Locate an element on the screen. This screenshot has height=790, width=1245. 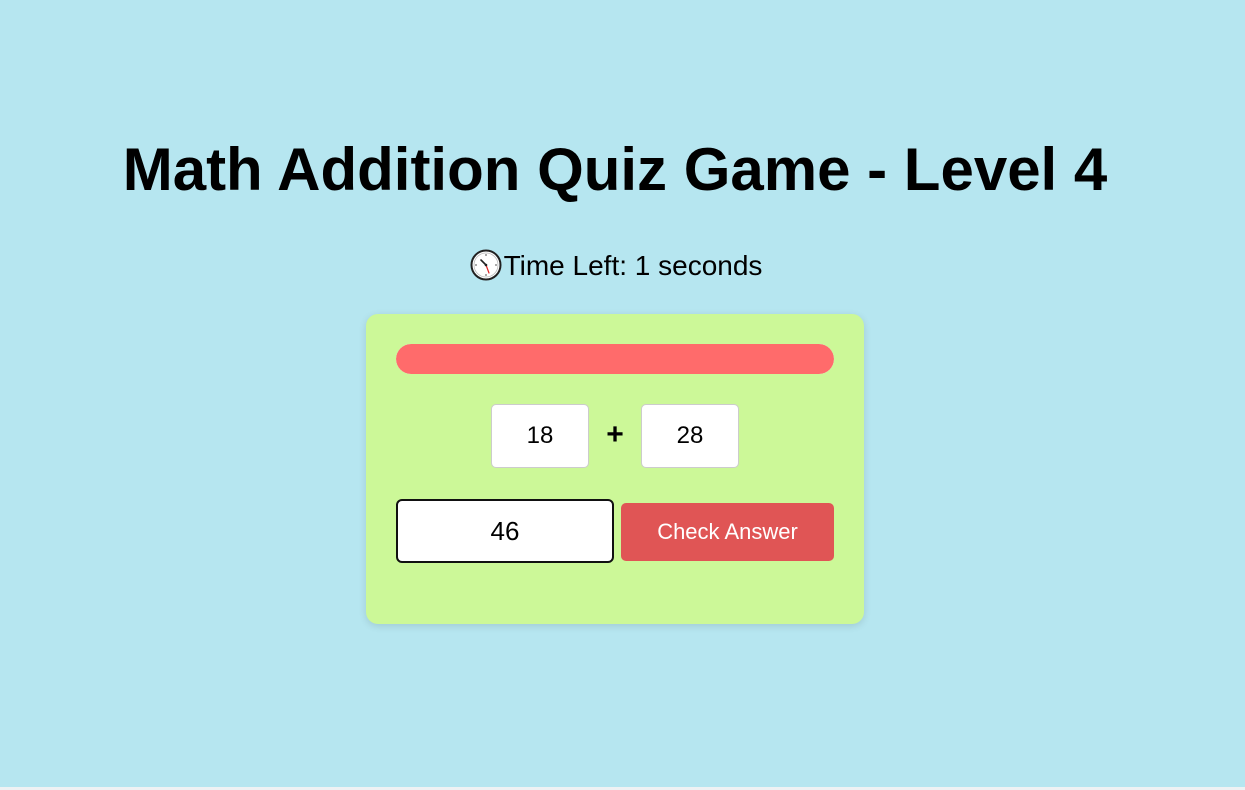
time-progress-fill is located at coordinates (615, 359).